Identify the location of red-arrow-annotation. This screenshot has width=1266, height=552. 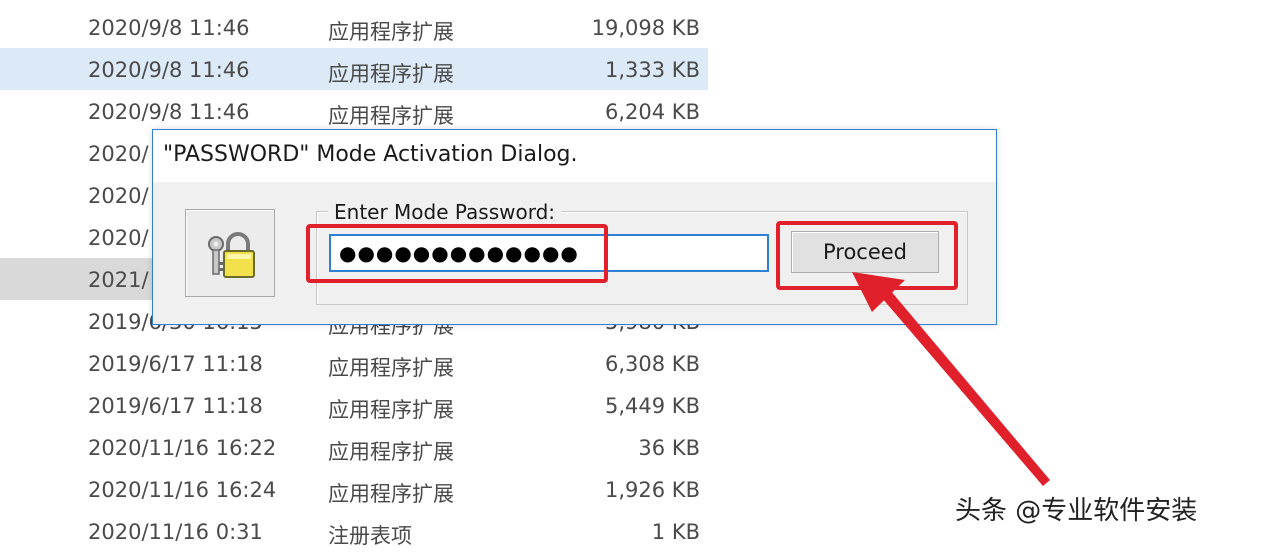
(951, 379).